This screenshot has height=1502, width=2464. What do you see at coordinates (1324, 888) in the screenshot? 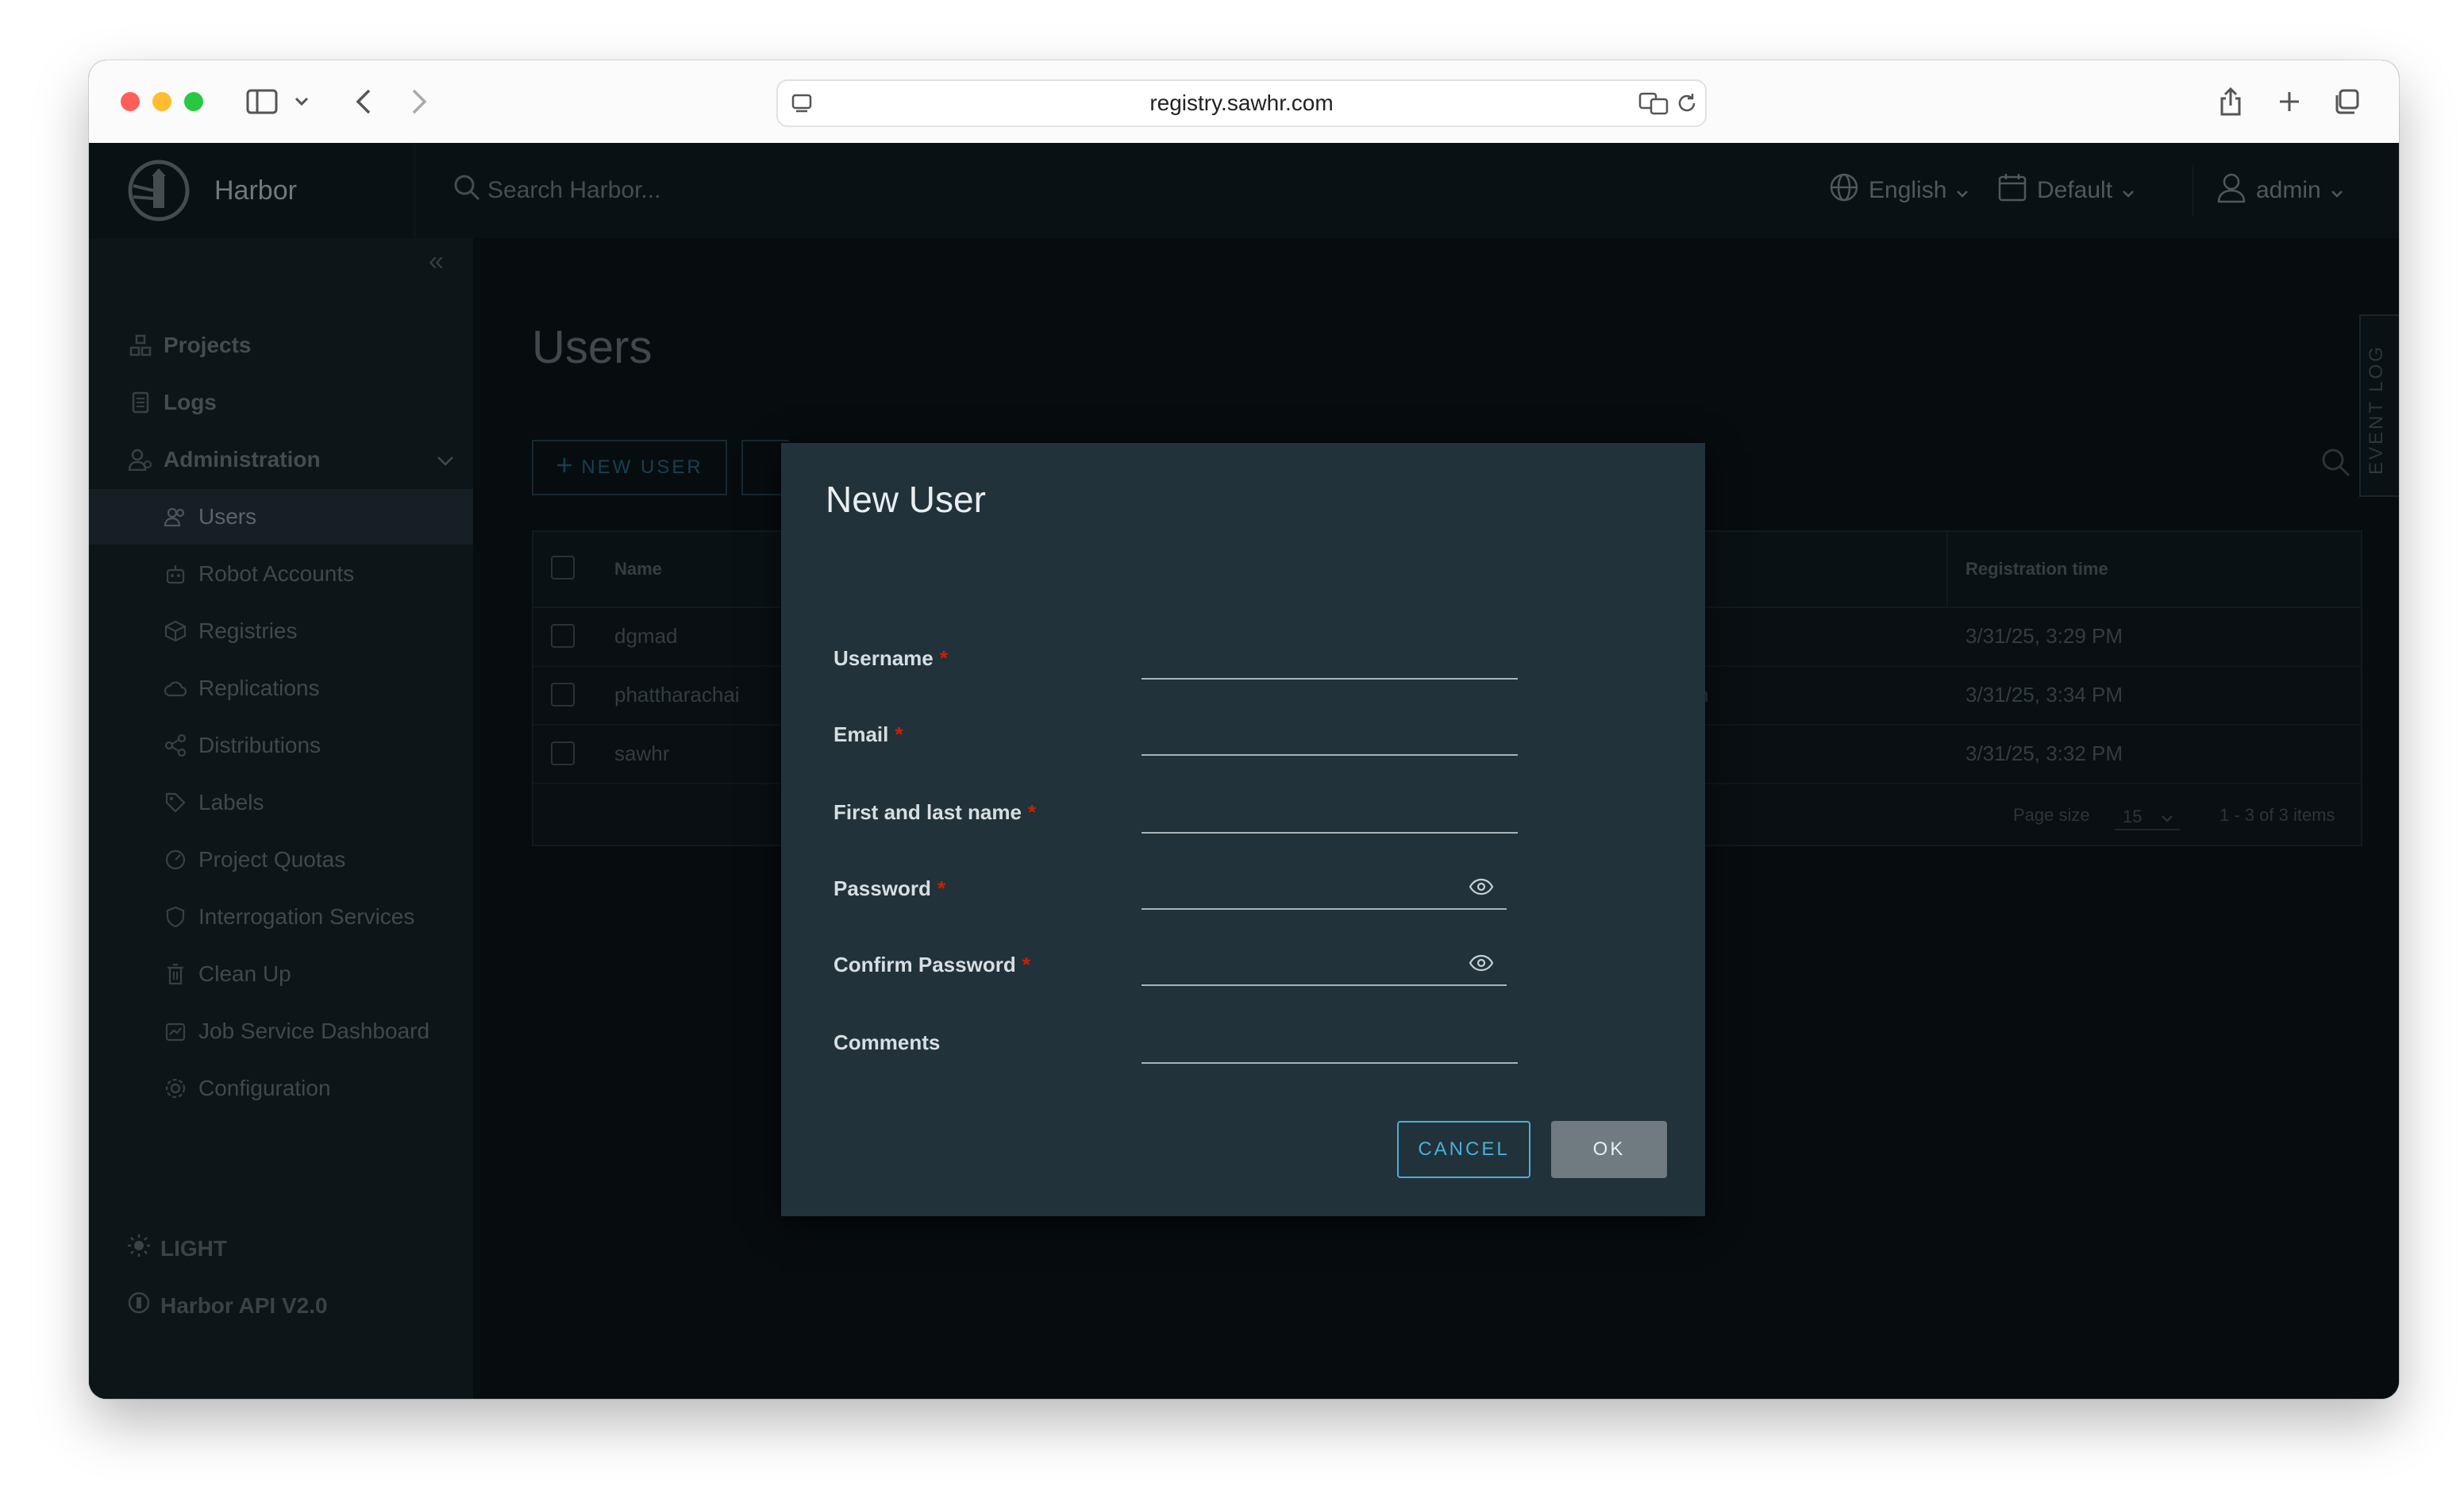
I see `password-input` at bounding box center [1324, 888].